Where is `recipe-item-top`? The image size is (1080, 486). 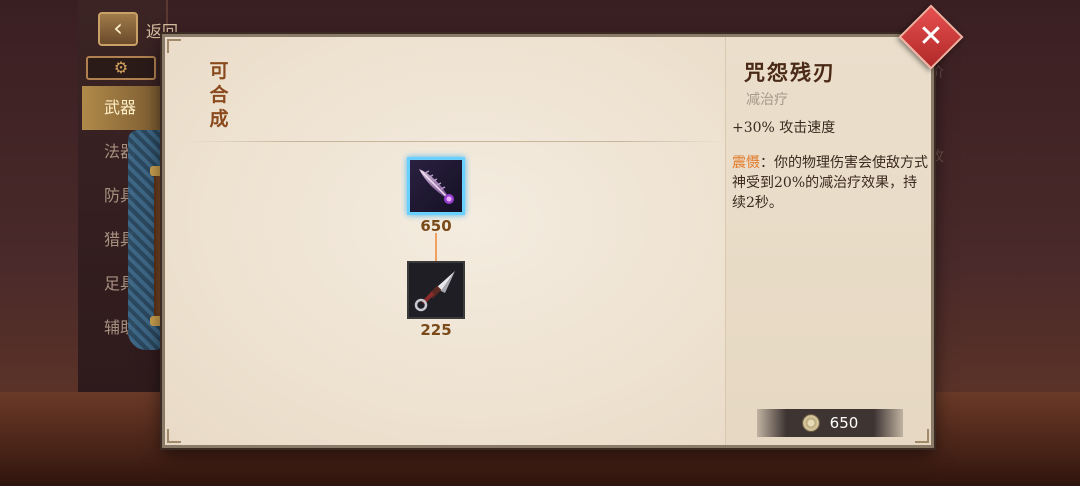 recipe-item-top is located at coordinates (436, 186).